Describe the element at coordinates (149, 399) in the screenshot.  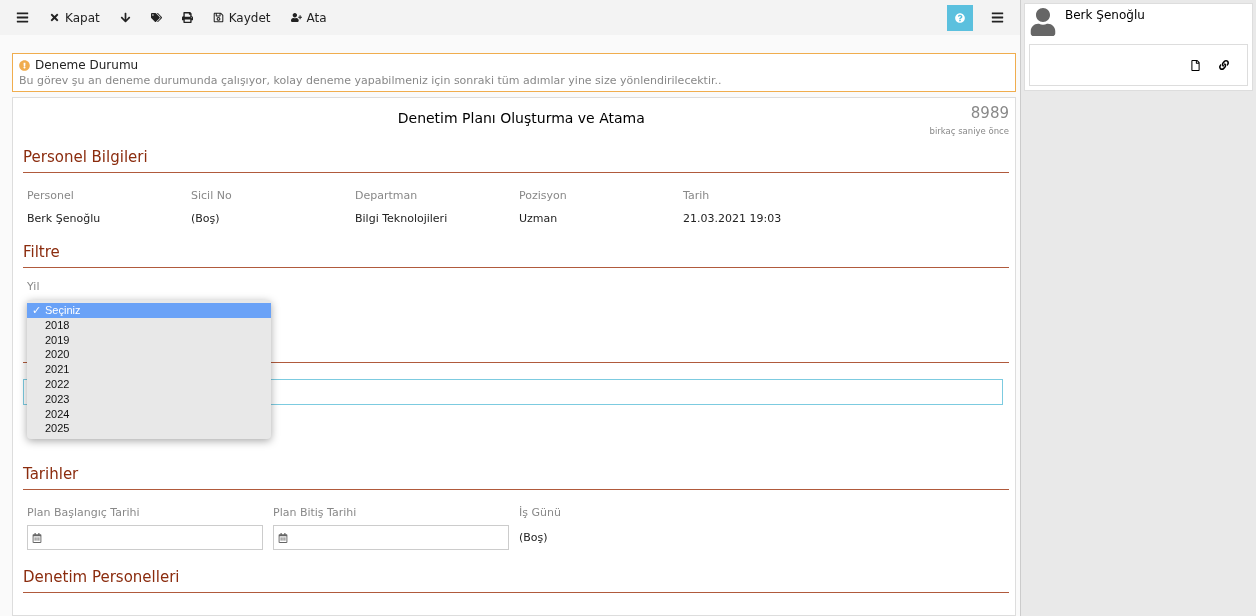
I see `dropdown-option: 2023` at that location.